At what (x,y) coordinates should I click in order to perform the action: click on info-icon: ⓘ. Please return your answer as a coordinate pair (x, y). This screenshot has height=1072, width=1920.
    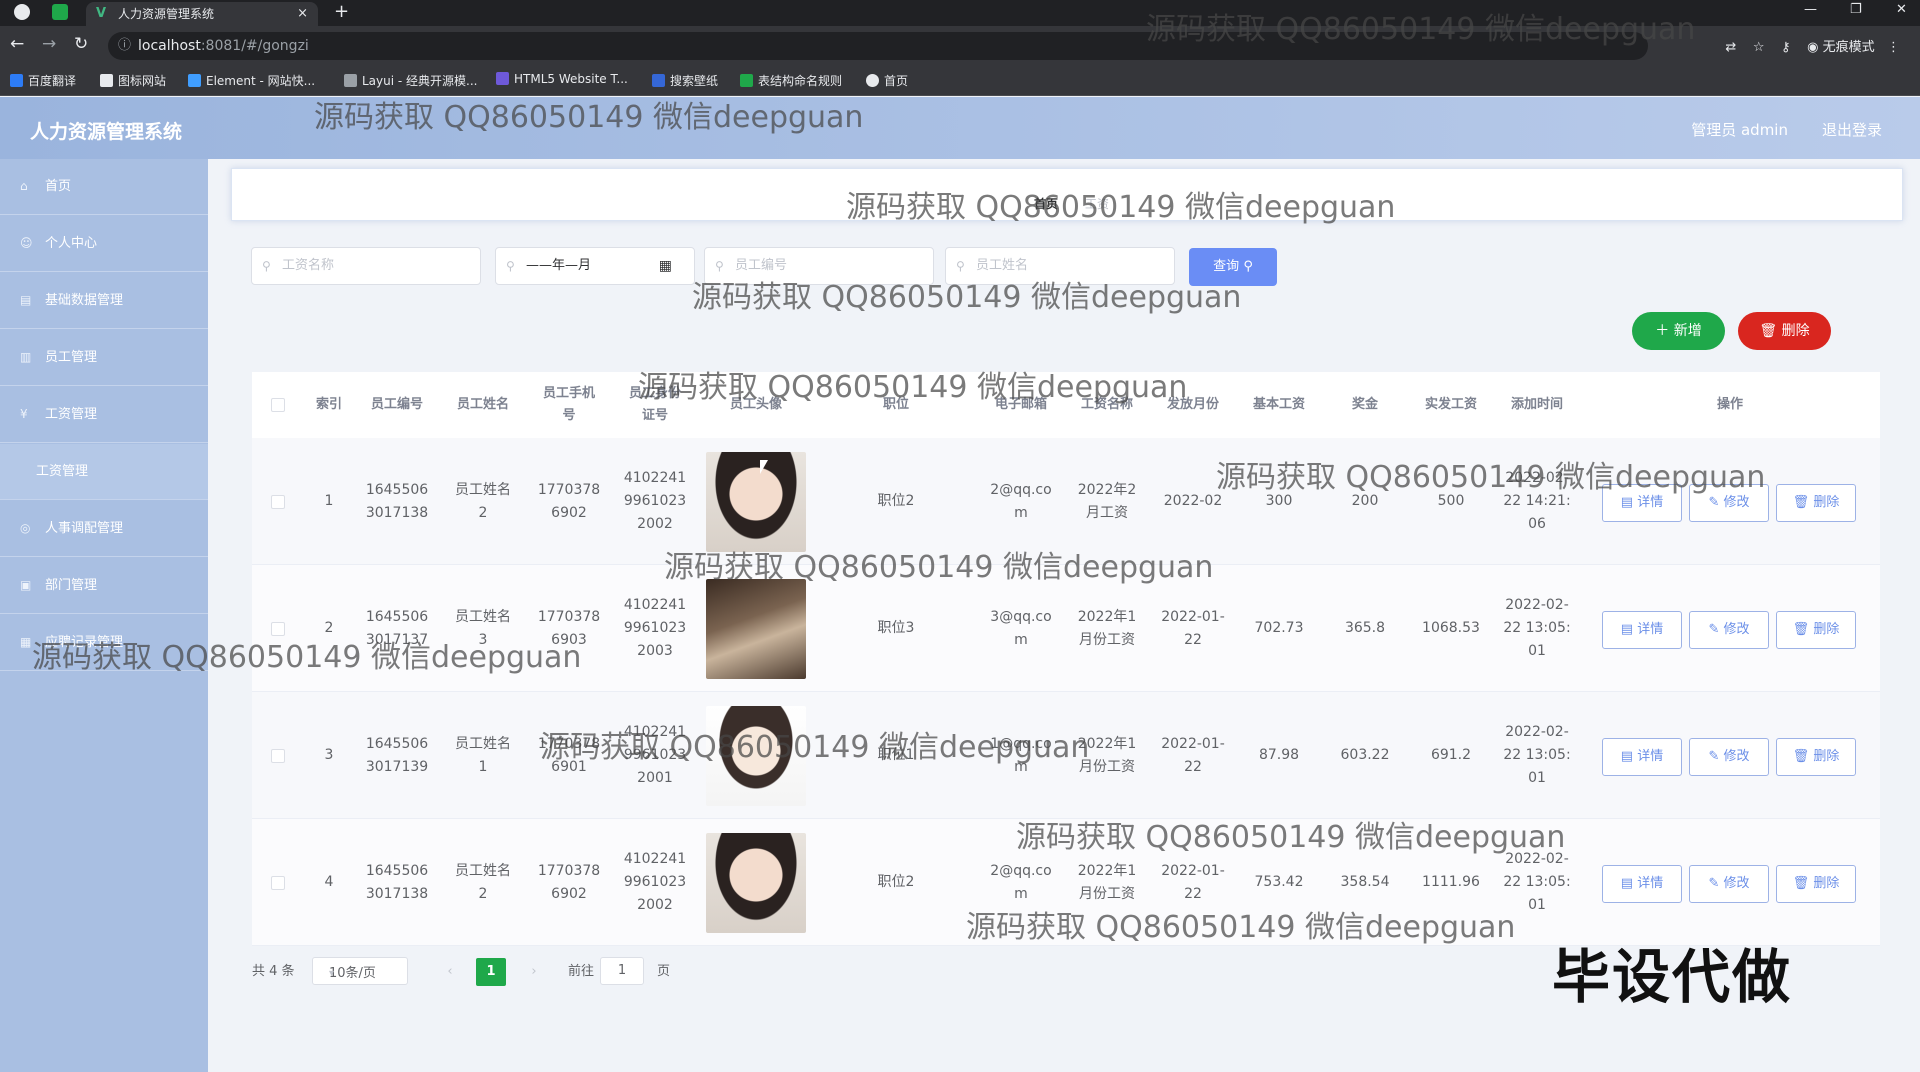
    Looking at the image, I should click on (124, 46).